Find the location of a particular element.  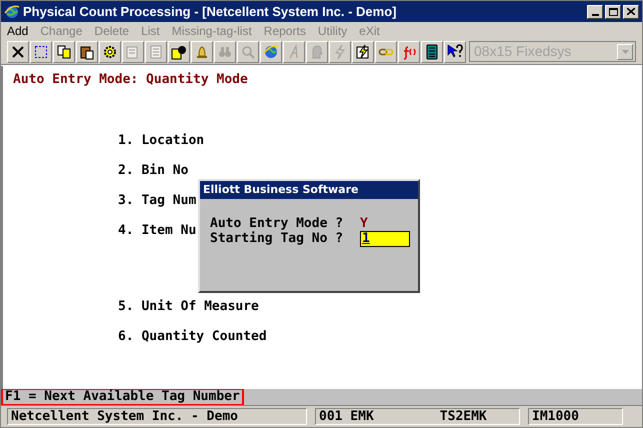

field-label: 3. Tag Num is located at coordinates (157, 200).